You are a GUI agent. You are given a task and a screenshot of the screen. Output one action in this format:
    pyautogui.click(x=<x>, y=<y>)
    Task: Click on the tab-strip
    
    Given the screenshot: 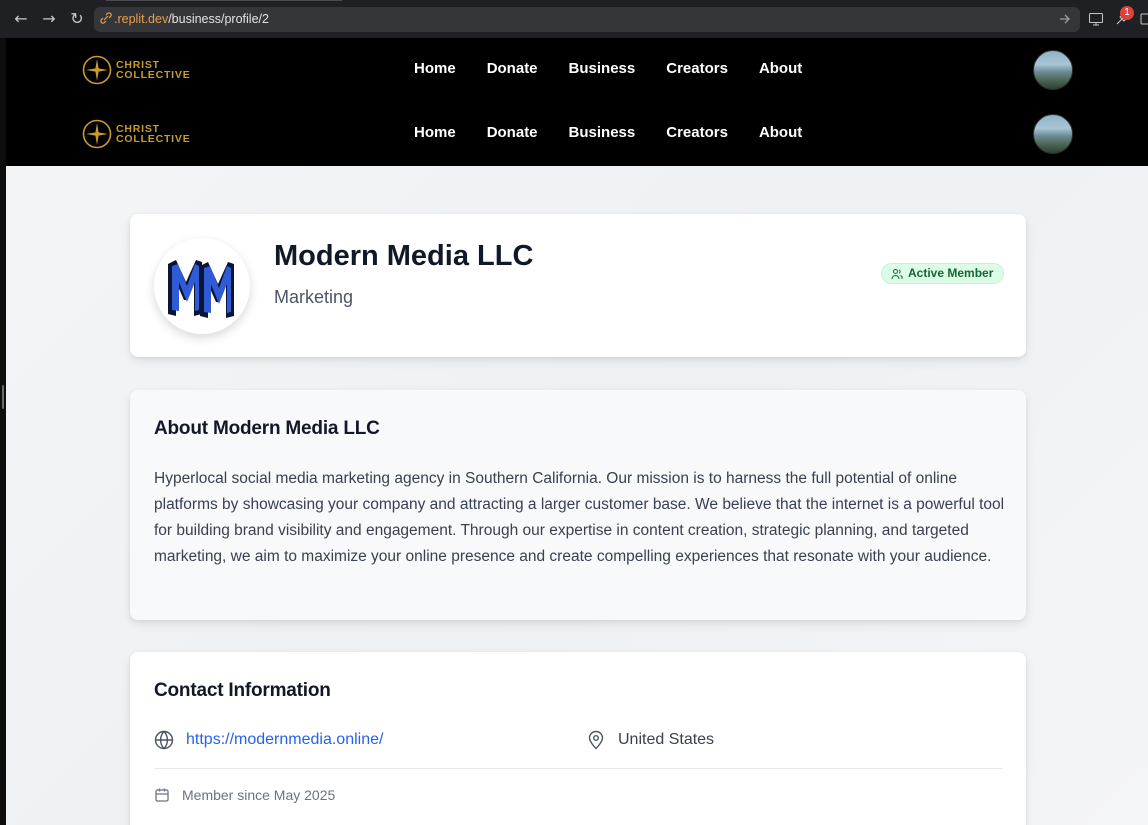 What is the action you would take?
    pyautogui.click(x=224, y=1)
    